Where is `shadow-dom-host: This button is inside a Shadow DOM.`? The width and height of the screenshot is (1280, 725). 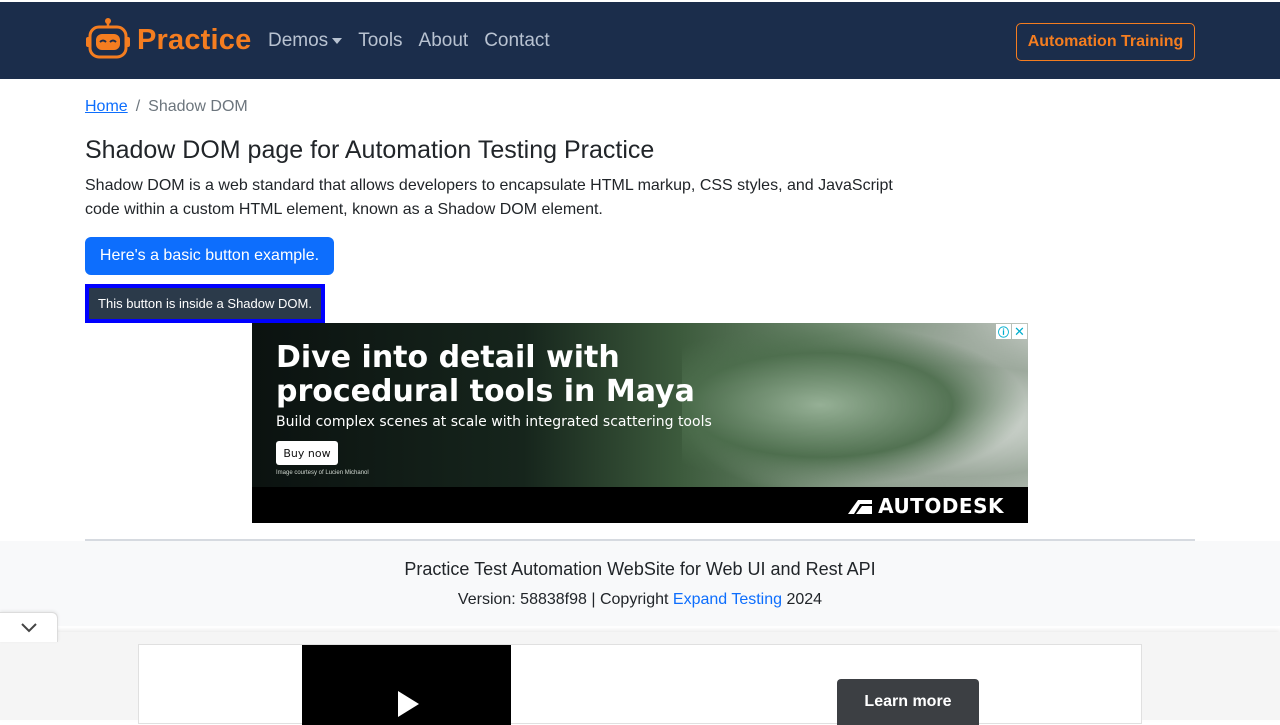
shadow-dom-host: This button is inside a Shadow DOM. is located at coordinates (205, 303).